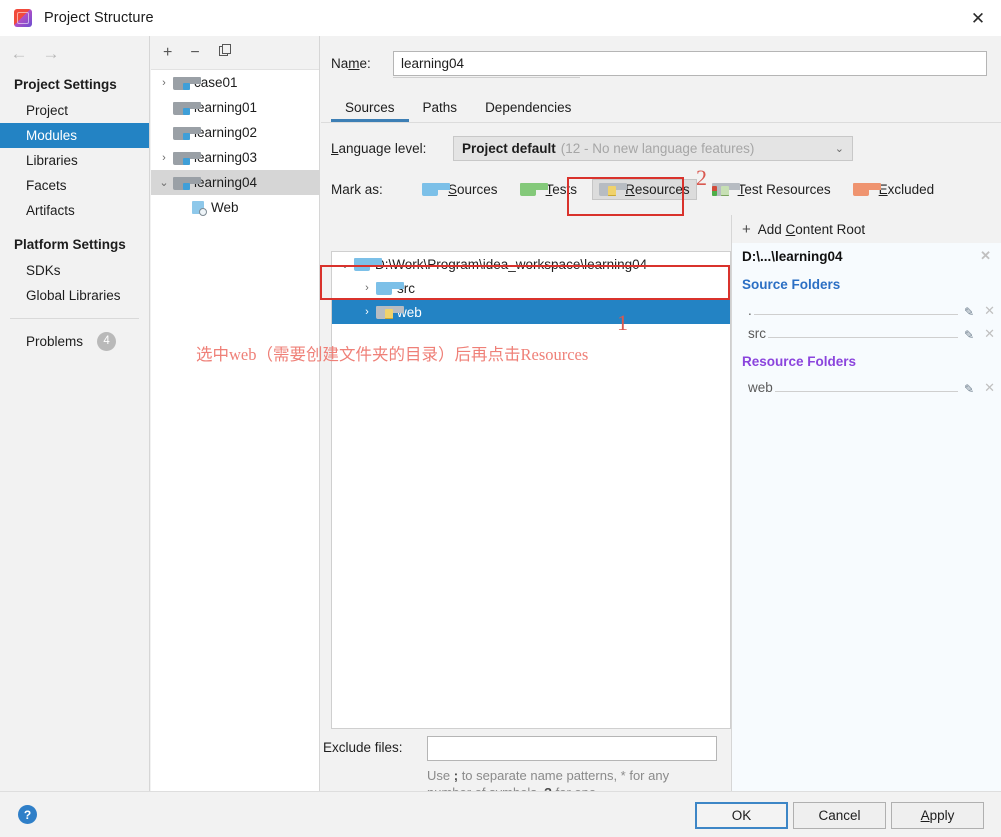  Describe the element at coordinates (839, 815) in the screenshot. I see `cancel-button: Cancel` at that location.